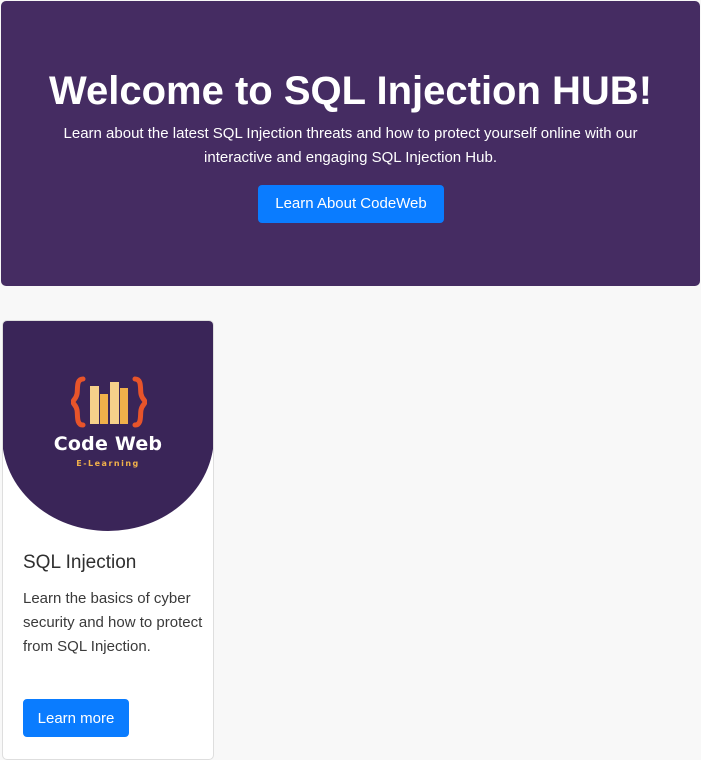 This screenshot has width=701, height=760. I want to click on card-image: Code Web E-Learning, so click(108, 426).